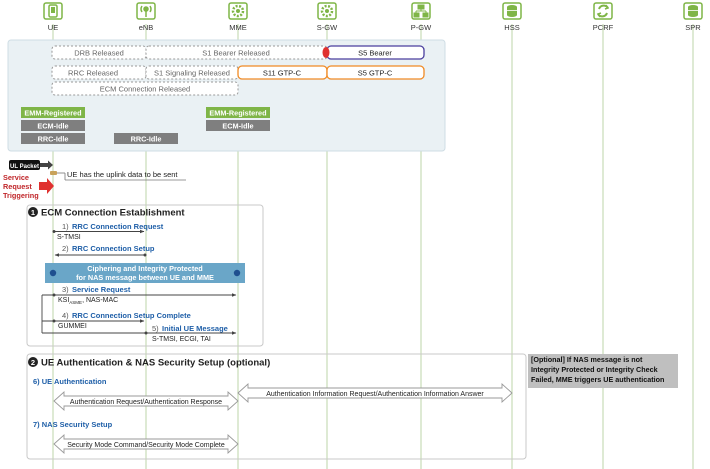 This screenshot has width=710, height=469. I want to click on svg-text: S-TMSI, ECGI, TAI, so click(181, 339).